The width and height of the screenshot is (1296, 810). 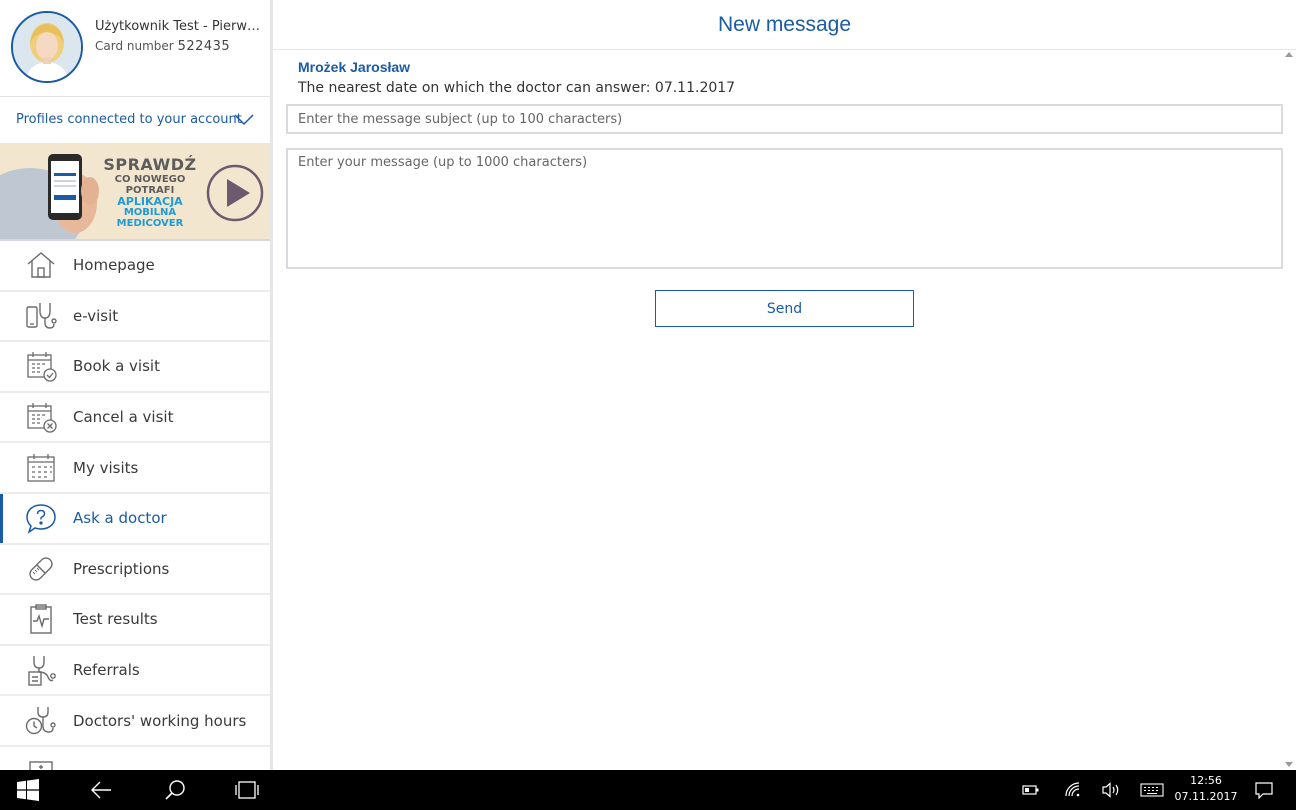 I want to click on nav-label: Homepage, so click(x=114, y=265).